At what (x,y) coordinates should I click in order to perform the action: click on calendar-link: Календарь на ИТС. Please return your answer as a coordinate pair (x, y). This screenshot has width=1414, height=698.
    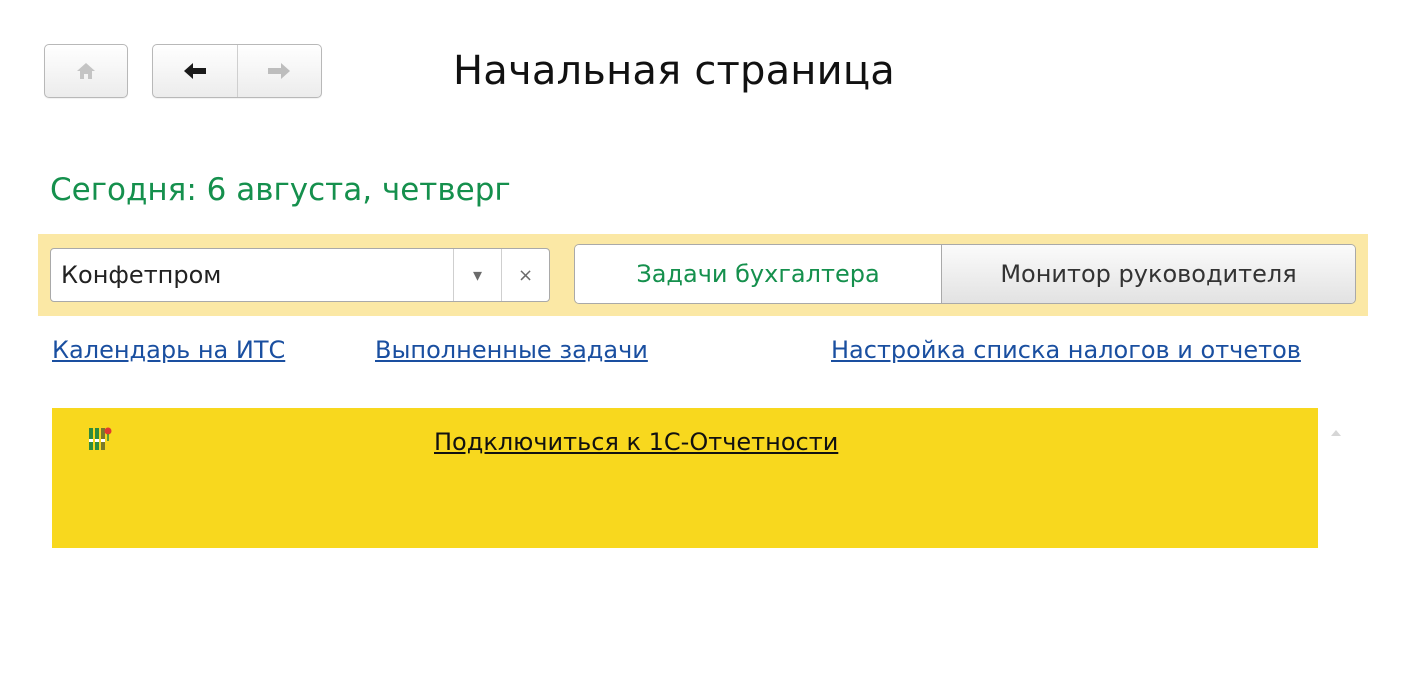
    Looking at the image, I should click on (168, 350).